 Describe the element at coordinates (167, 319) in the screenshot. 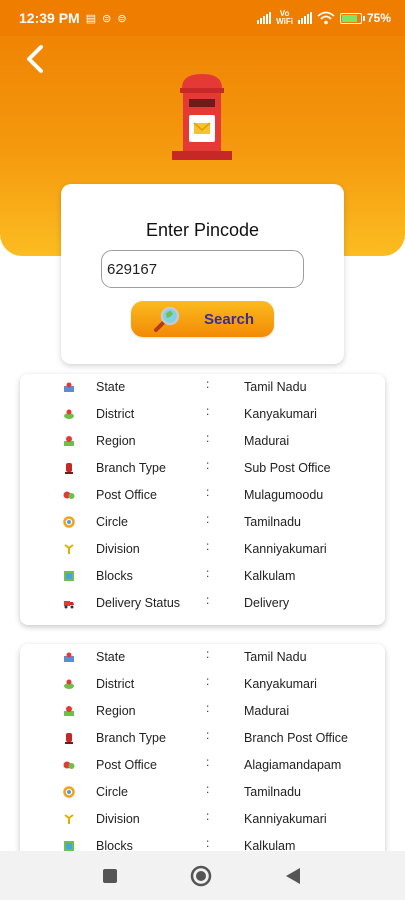

I see `magnifier-icon` at that location.